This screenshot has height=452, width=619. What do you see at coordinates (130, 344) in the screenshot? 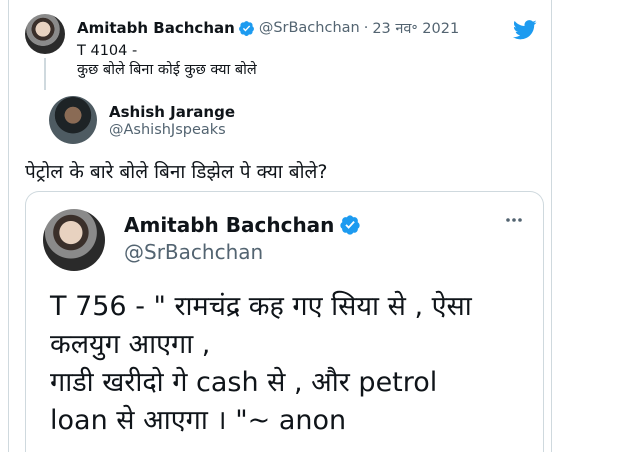
I see `media-tweet-line: कलयुग आएगा ,` at bounding box center [130, 344].